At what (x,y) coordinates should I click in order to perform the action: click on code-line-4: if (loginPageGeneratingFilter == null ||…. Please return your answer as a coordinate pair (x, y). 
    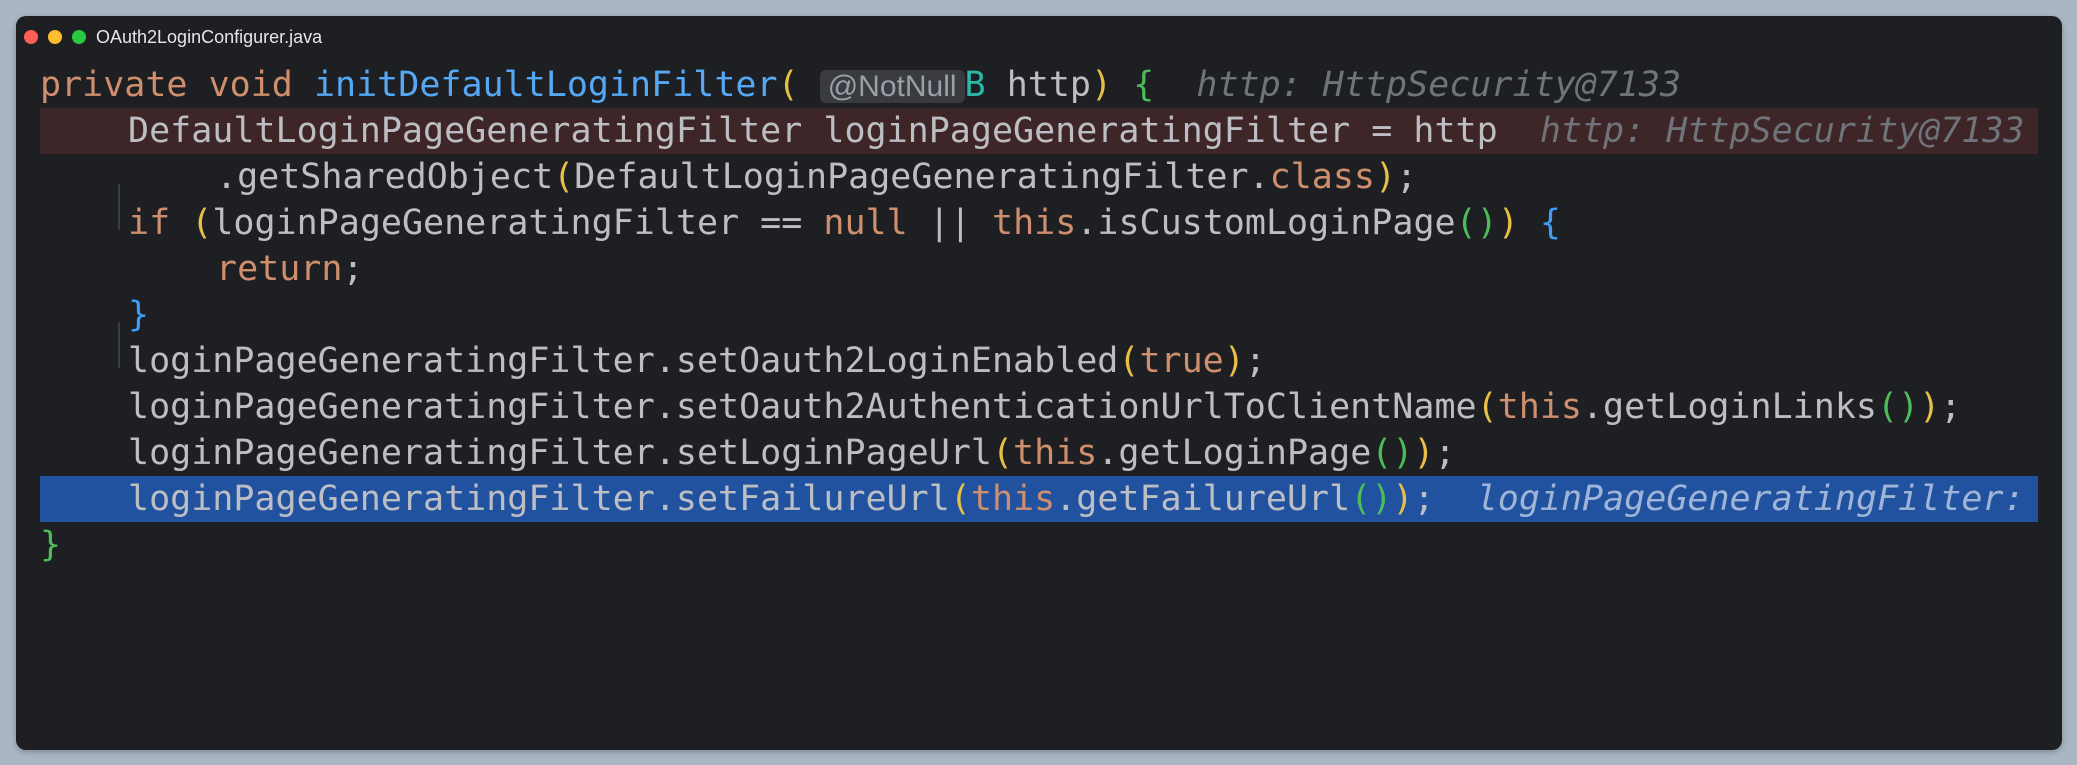
    Looking at the image, I should click on (1039, 223).